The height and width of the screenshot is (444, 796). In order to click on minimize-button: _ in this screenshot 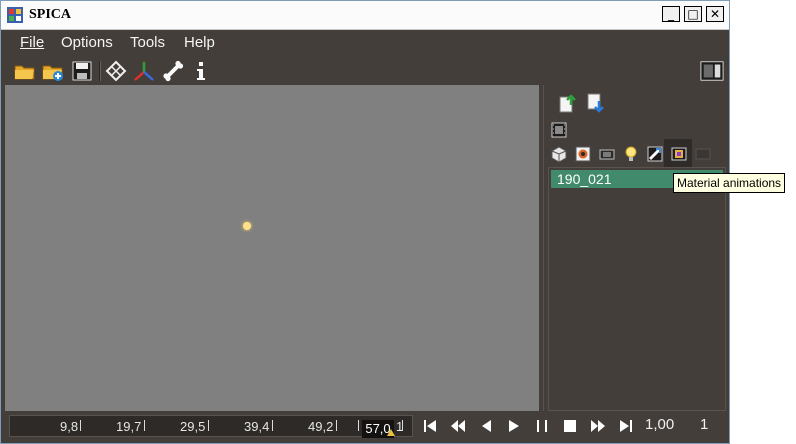, I will do `click(671, 14)`.